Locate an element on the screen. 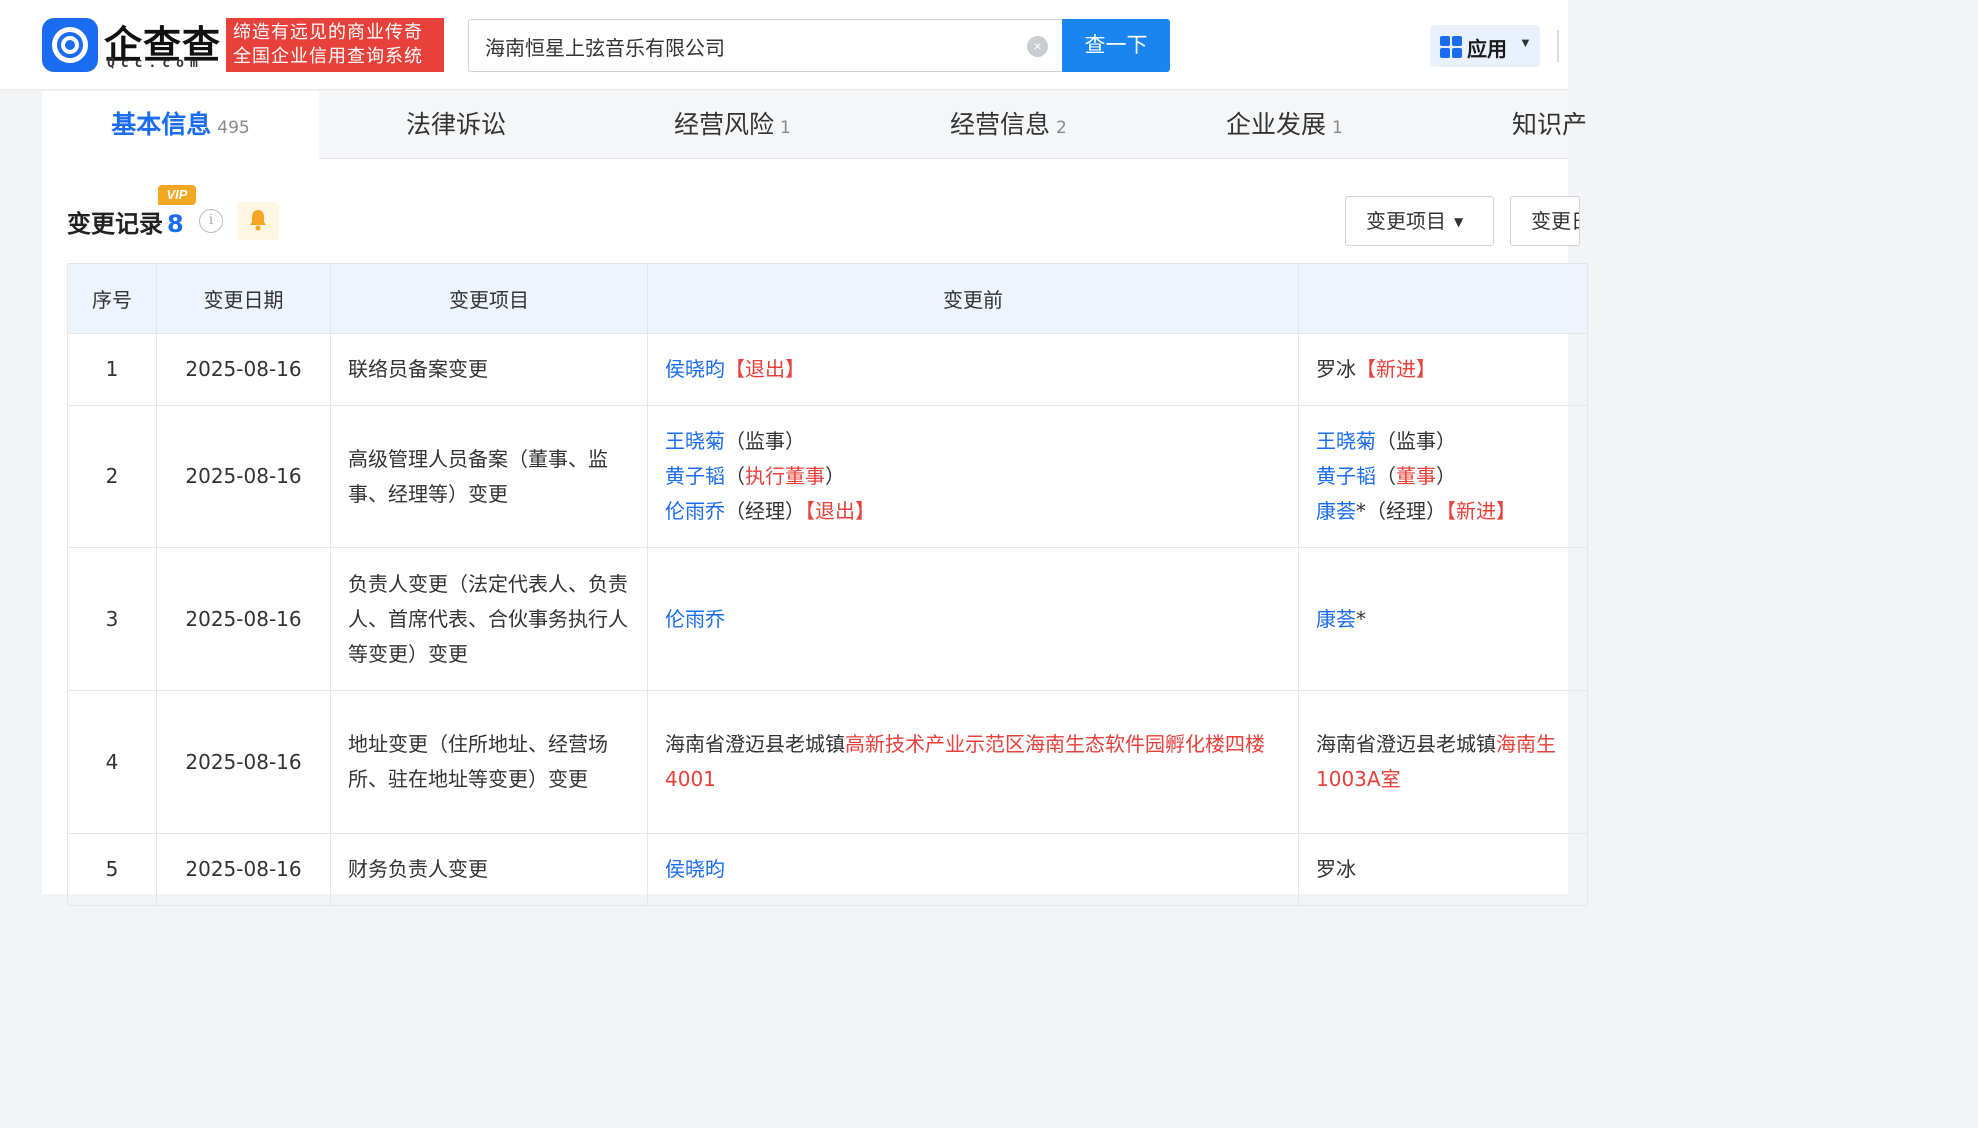 This screenshot has height=1128, width=1978. company-tabs: 基本信息 495 法律诉讼 经营风险 1 经营信息 2 企业发展 1 知识产 is located at coordinates (814, 125).